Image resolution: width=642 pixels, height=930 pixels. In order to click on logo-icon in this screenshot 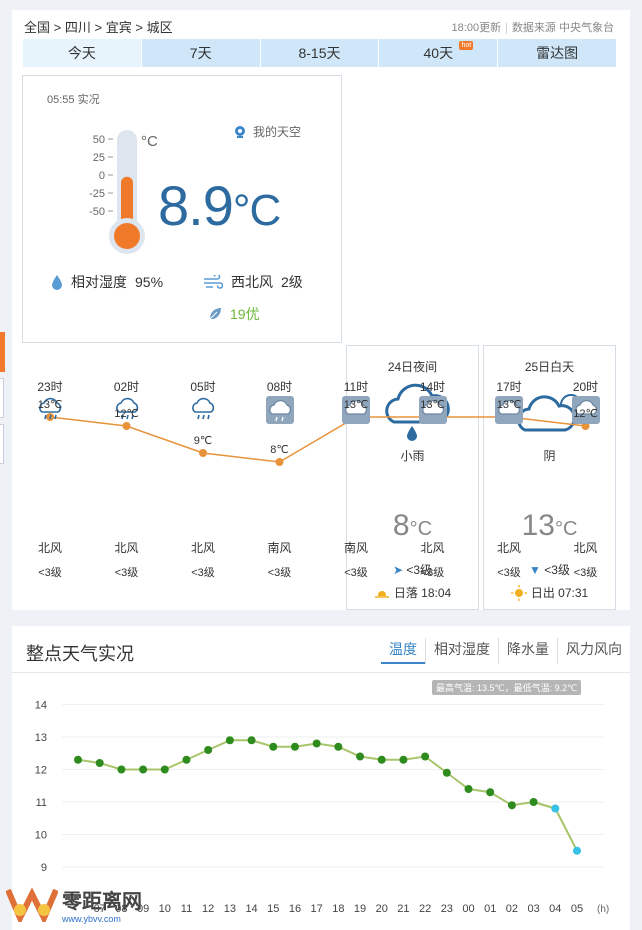, I will do `click(32, 904)`.